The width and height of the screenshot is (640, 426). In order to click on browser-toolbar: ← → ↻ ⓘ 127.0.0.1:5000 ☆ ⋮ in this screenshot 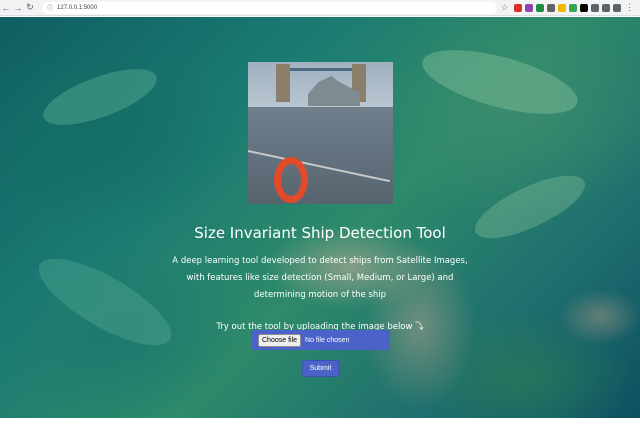, I will do `click(320, 8)`.